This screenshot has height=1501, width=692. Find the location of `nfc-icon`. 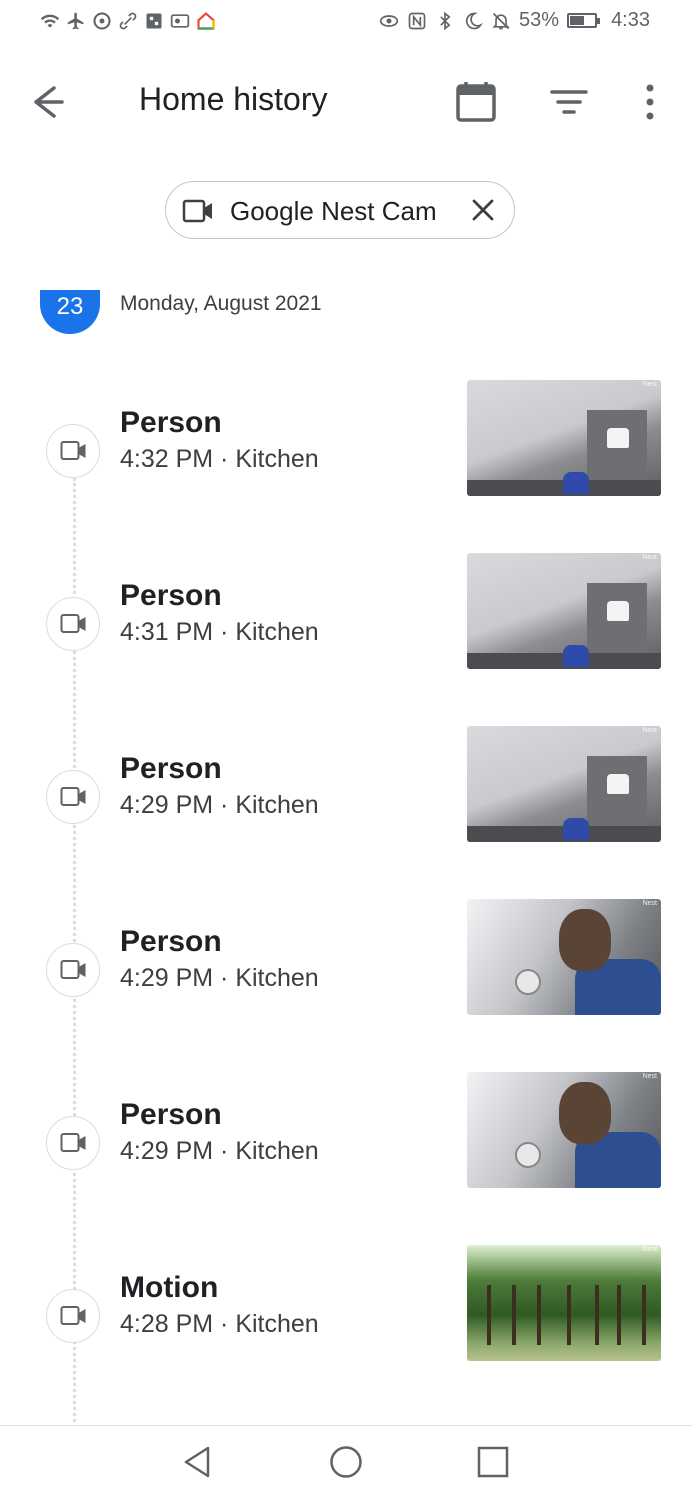

nfc-icon is located at coordinates (417, 20).